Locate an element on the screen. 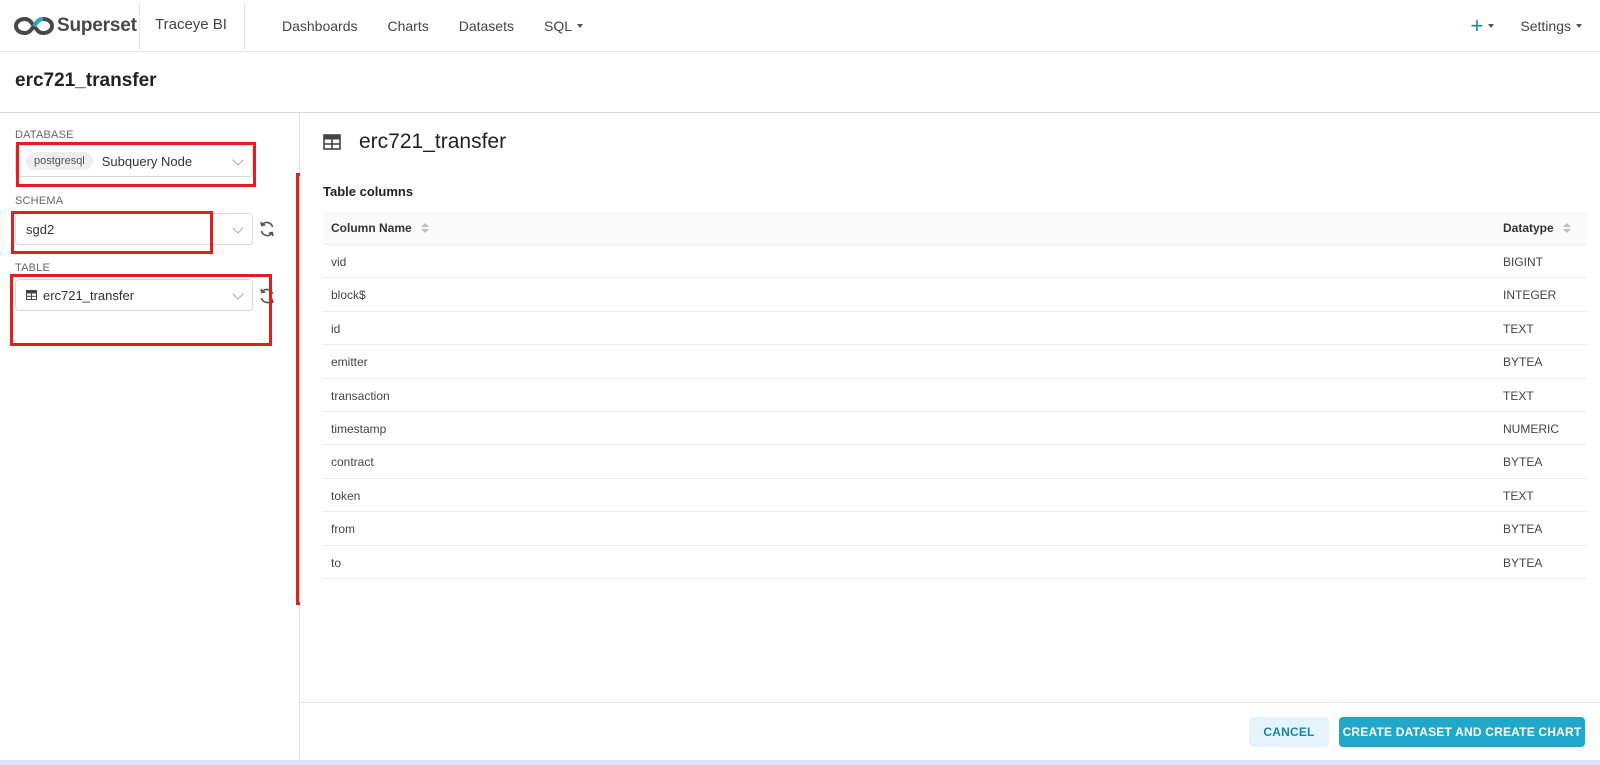 The image size is (1600, 765). table-row: token TEXT is located at coordinates (955, 496).